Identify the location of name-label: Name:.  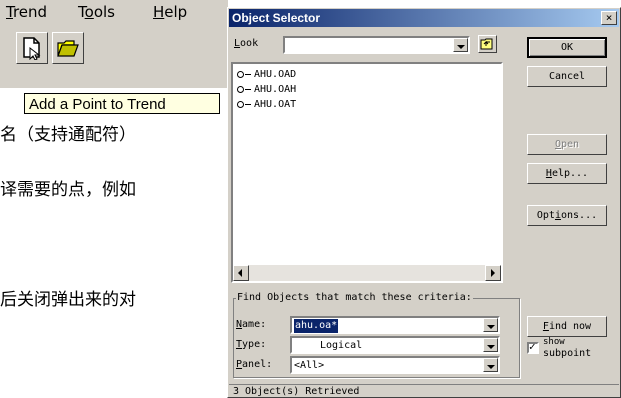
(251, 324).